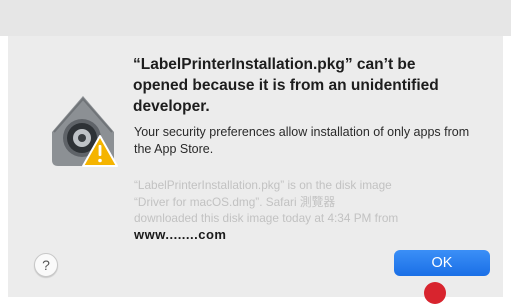 Image resolution: width=511 pixels, height=304 pixels. Describe the element at coordinates (235, 201) in the screenshot. I see `info-line: “Driver for macOS.dmg”. Safari 測覽器` at that location.